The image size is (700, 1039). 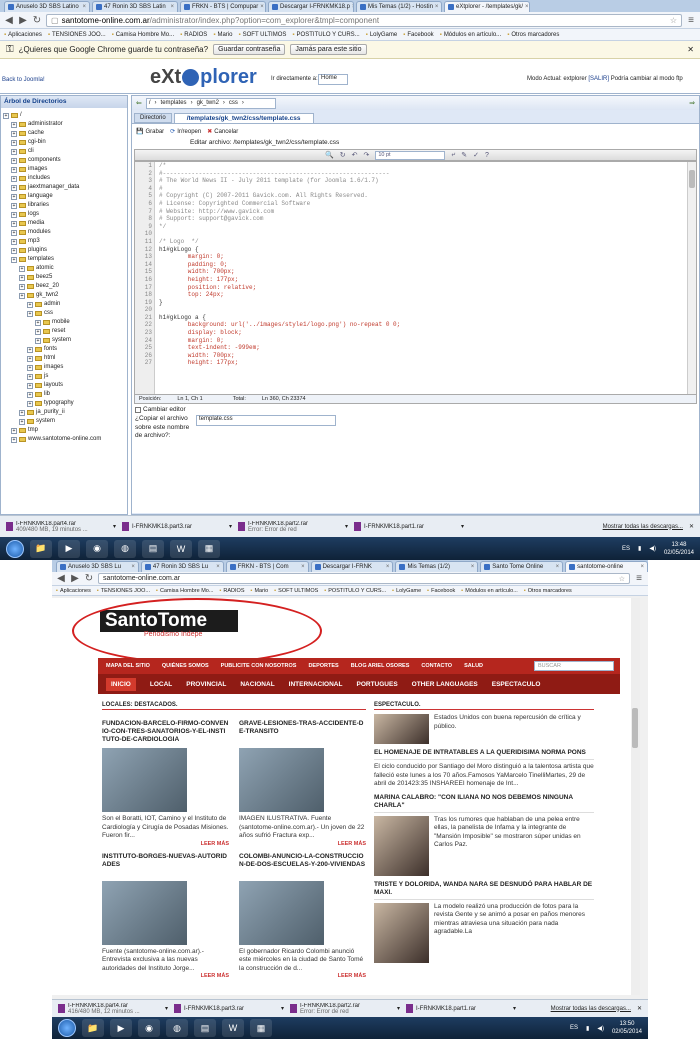 I want to click on browser-tab: Anuselo 3D SBS Lu ×, so click(x=97, y=566).